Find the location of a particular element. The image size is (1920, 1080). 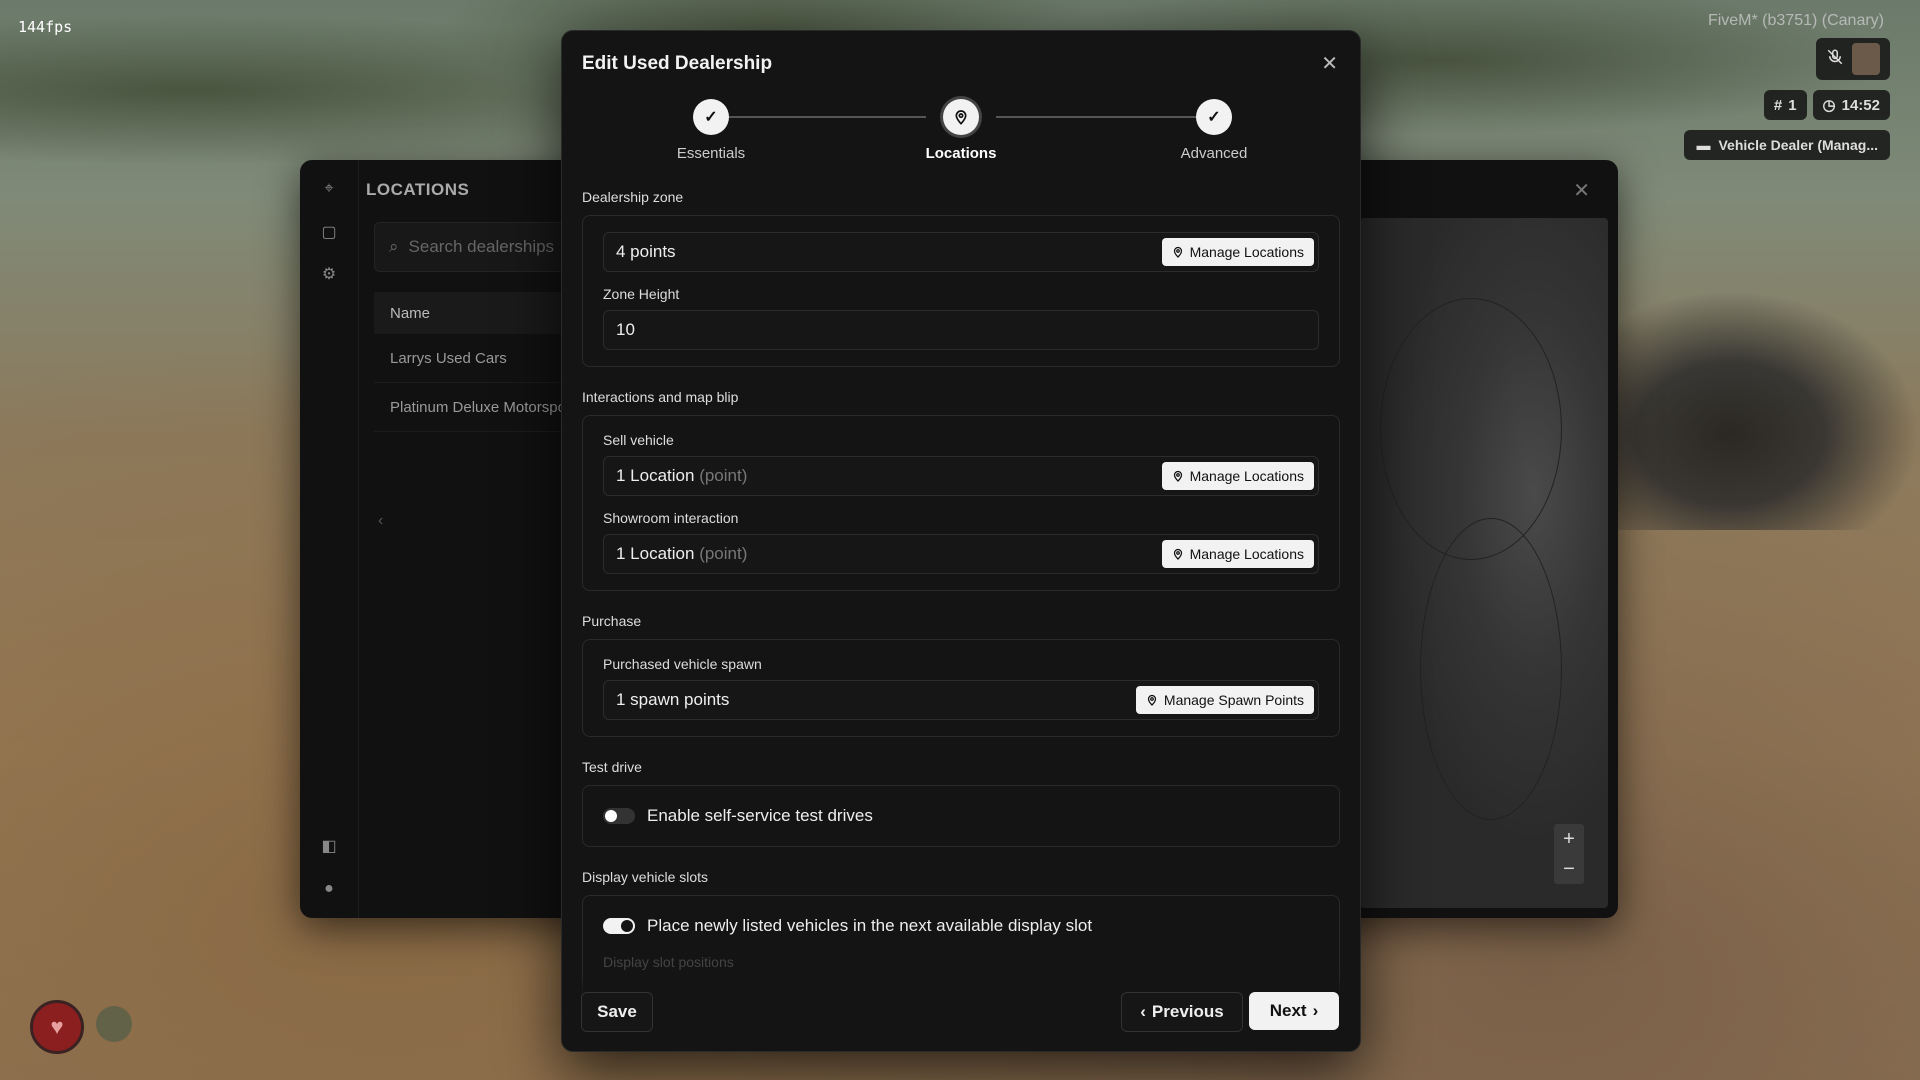

side-rail: ⌖ ▢ ⚙ ◧ ● is located at coordinates (329, 539).